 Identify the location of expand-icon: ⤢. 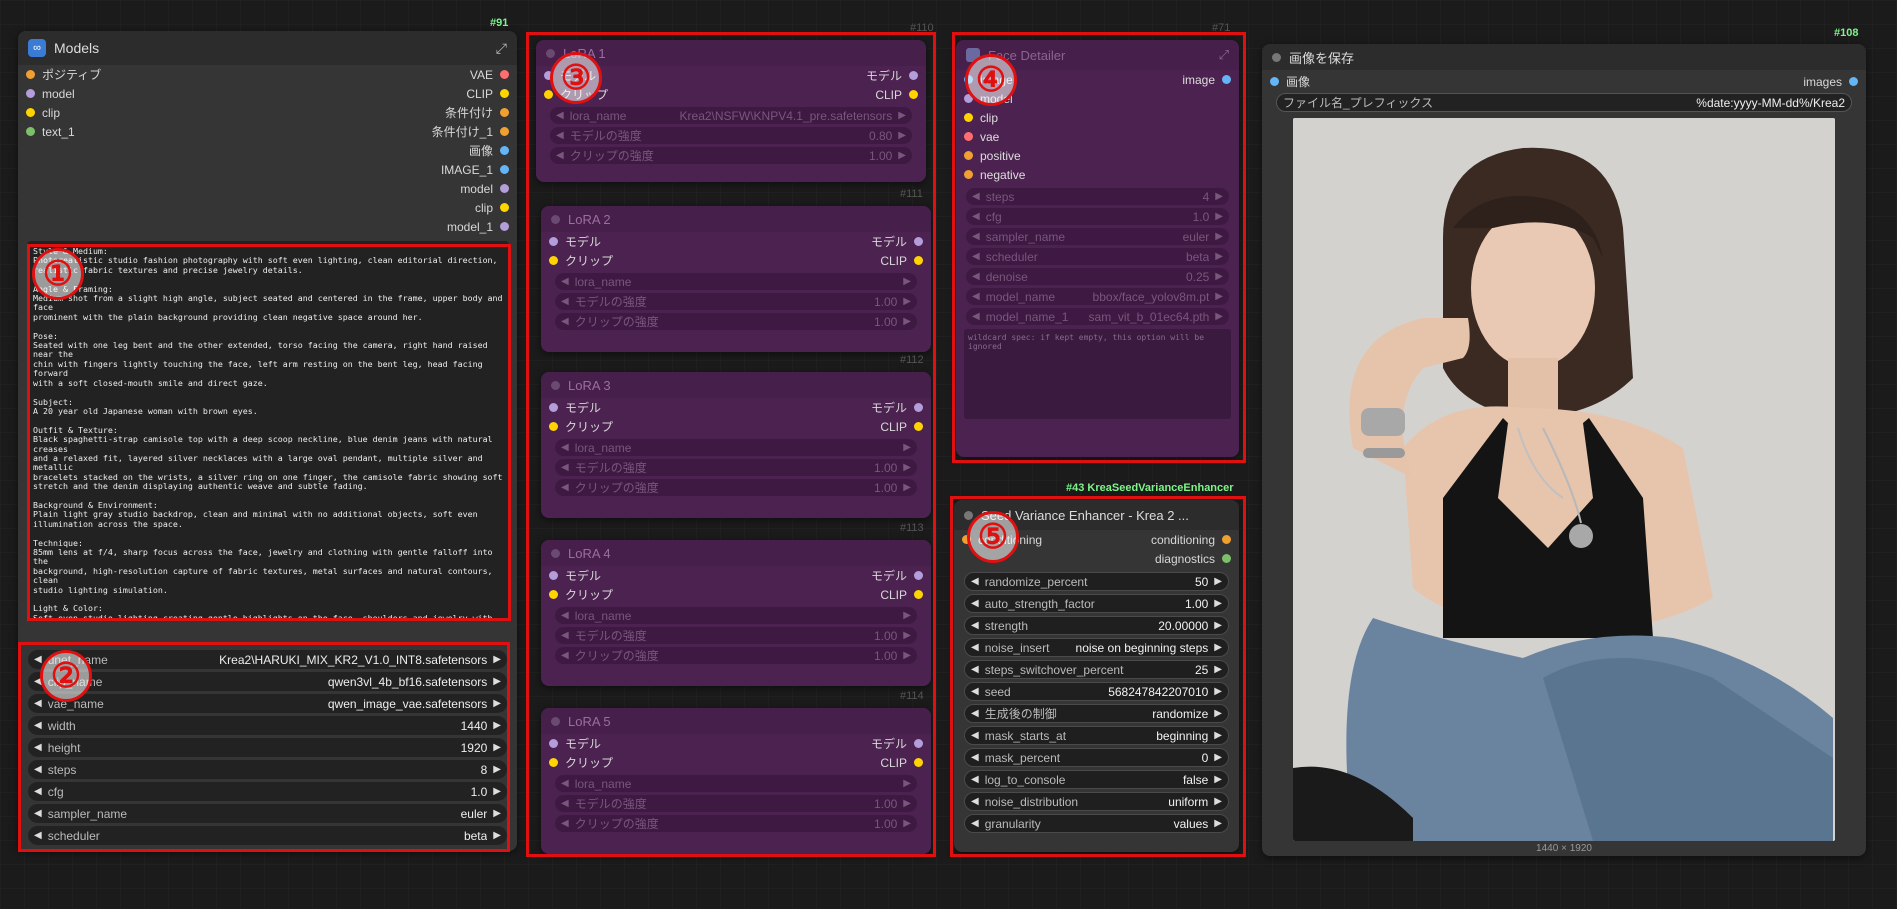
(501, 48).